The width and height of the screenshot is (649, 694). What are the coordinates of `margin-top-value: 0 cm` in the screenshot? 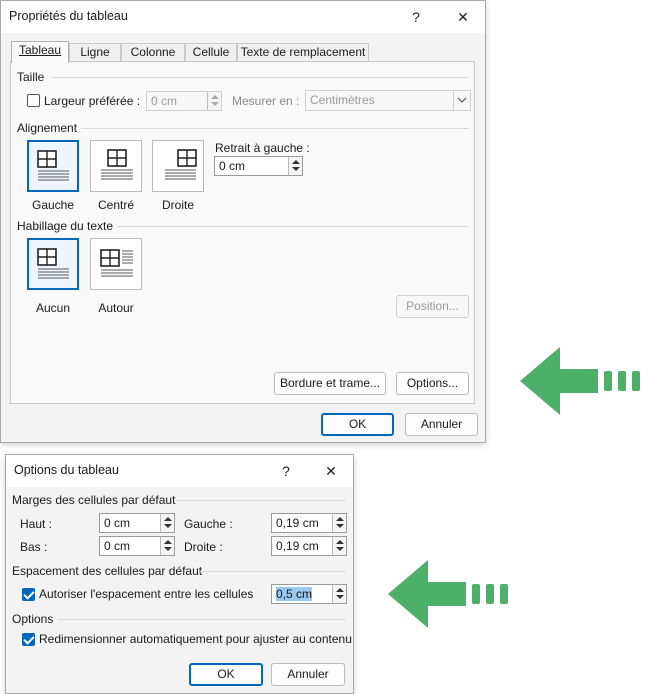 It's located at (117, 523).